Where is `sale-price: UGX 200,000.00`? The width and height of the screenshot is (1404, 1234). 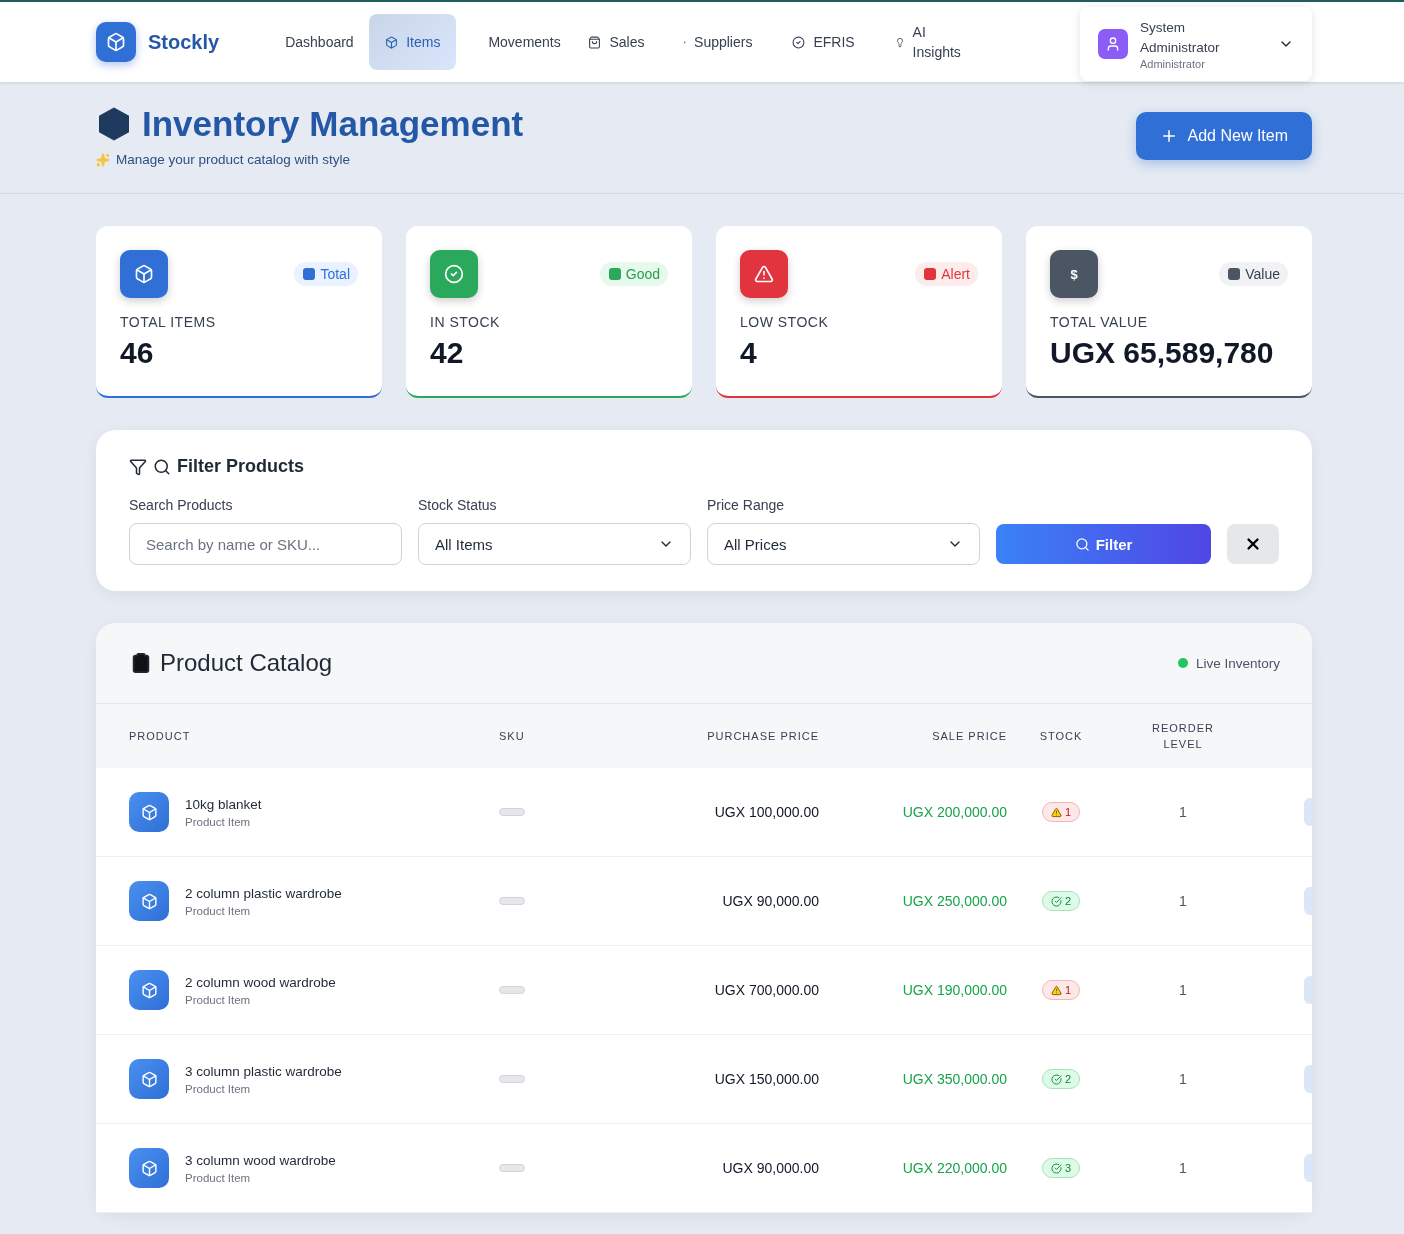 sale-price: UGX 200,000.00 is located at coordinates (954, 812).